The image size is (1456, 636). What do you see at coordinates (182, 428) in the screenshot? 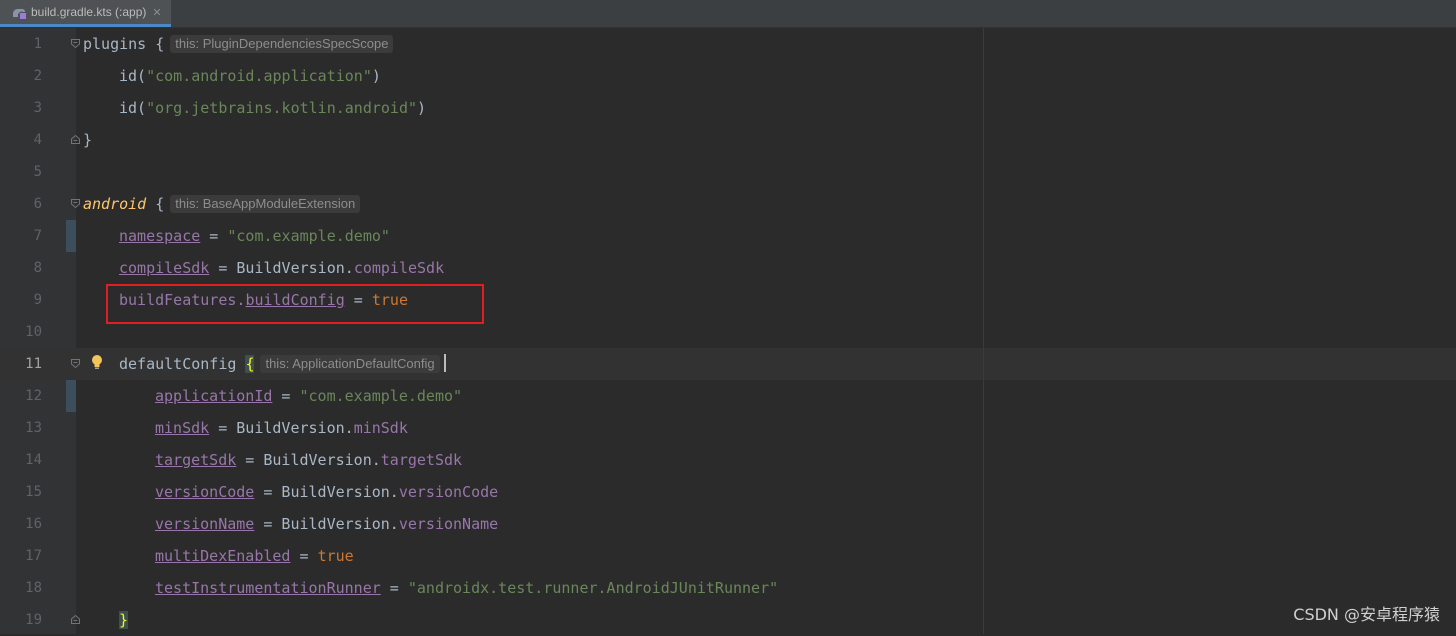
I see `property-minSdk: minSdk` at bounding box center [182, 428].